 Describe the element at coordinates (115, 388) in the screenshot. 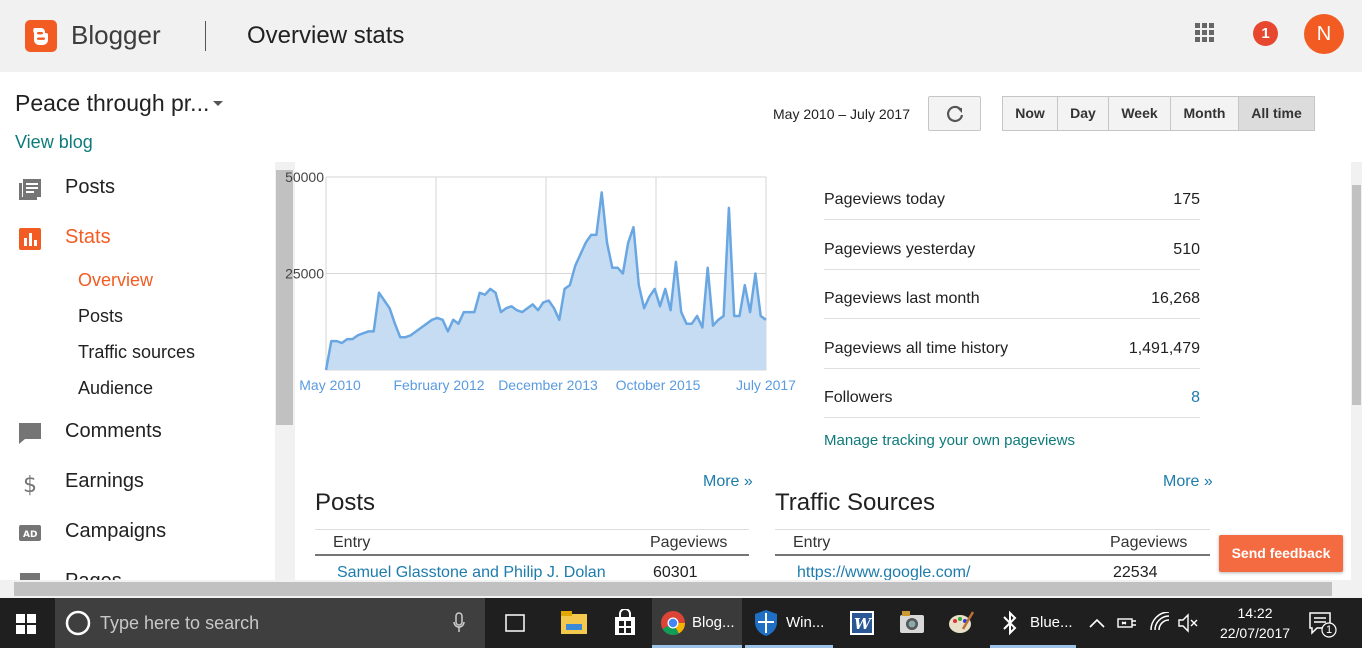

I see `stats-sub-audience: Audience` at that location.